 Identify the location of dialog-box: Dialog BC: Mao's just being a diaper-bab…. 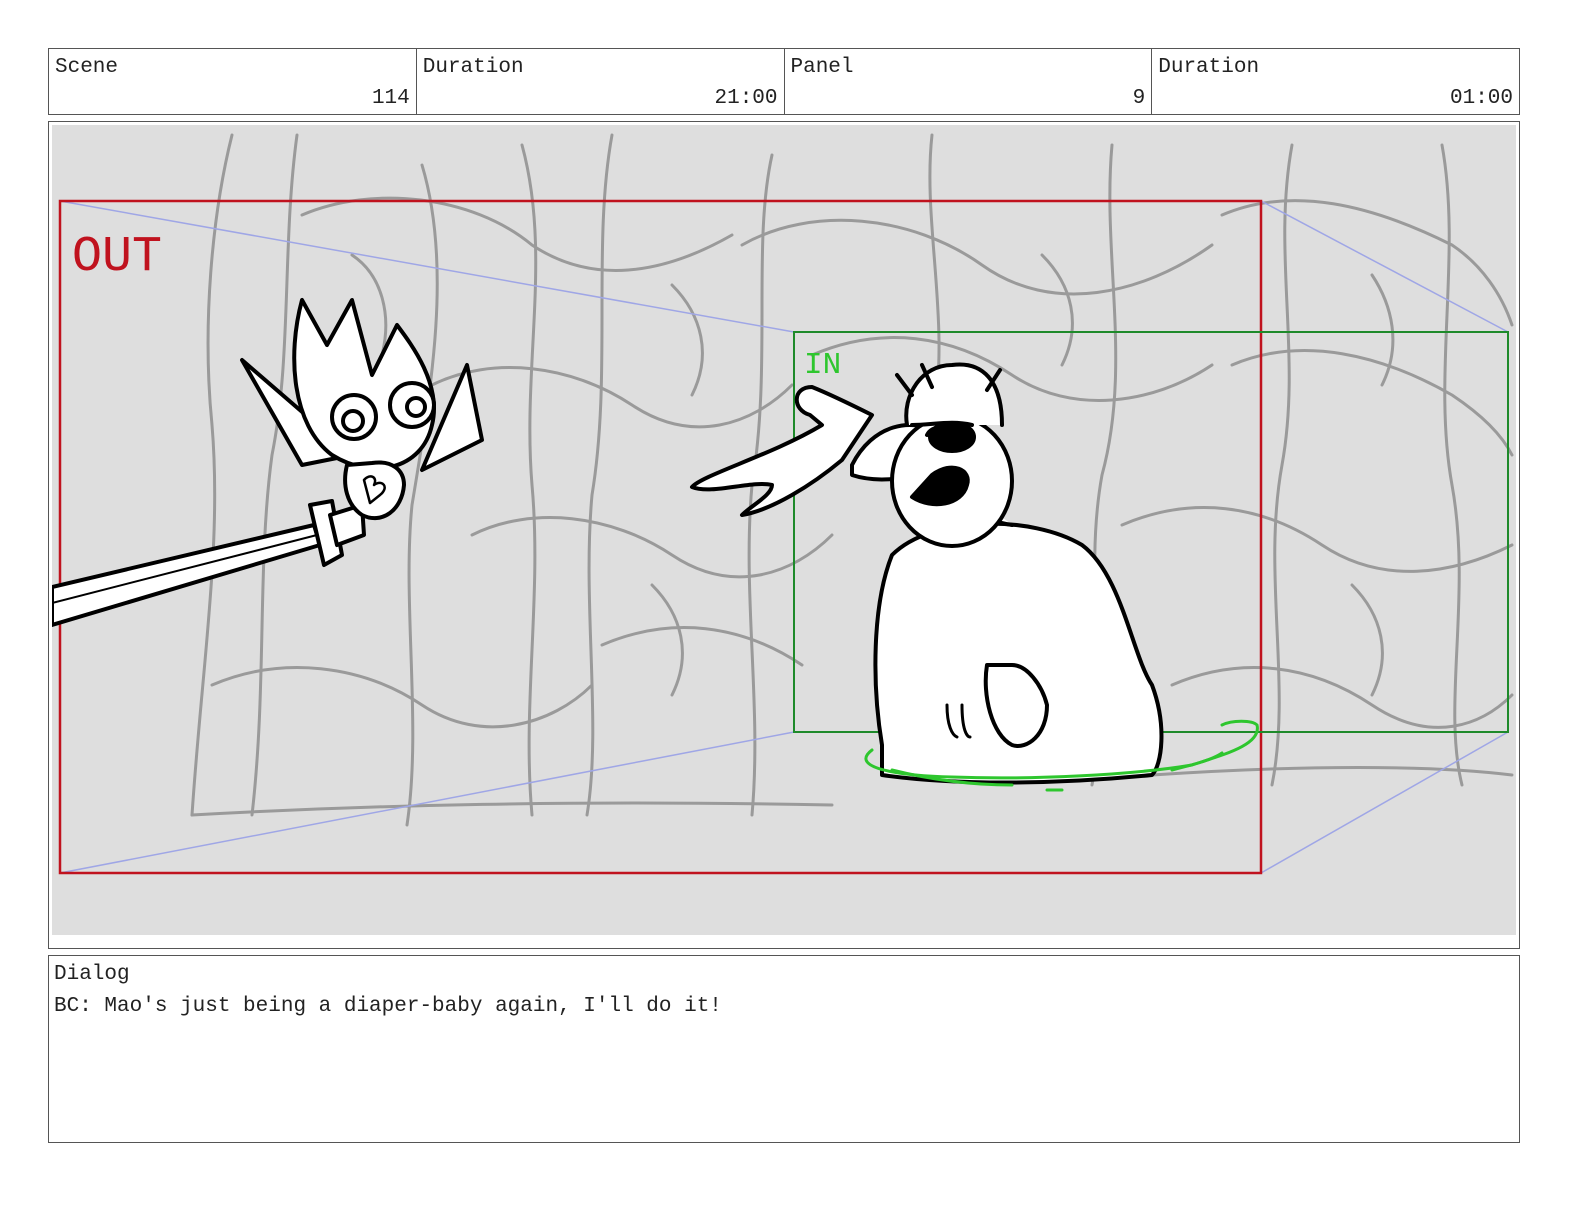
(784, 1049).